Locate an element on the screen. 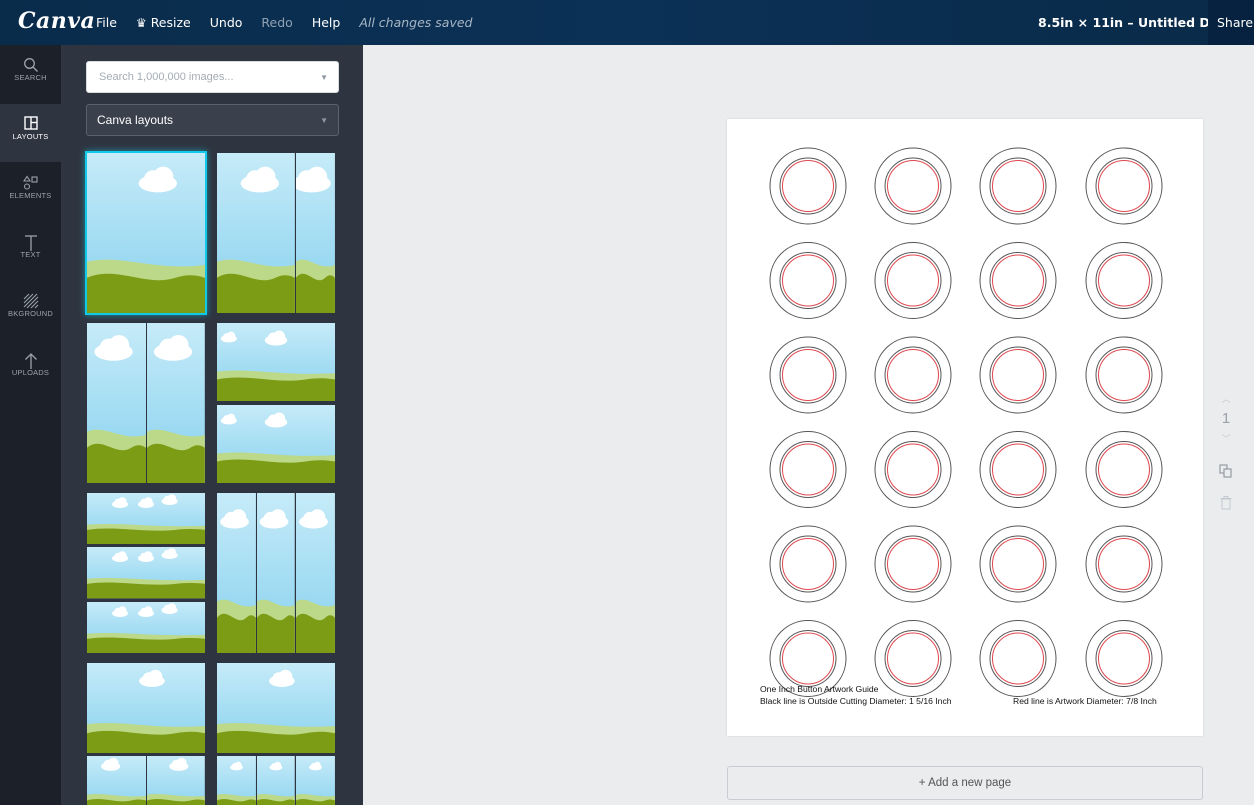 This screenshot has height=805, width=1254. layout-thumb-two-col is located at coordinates (276, 233).